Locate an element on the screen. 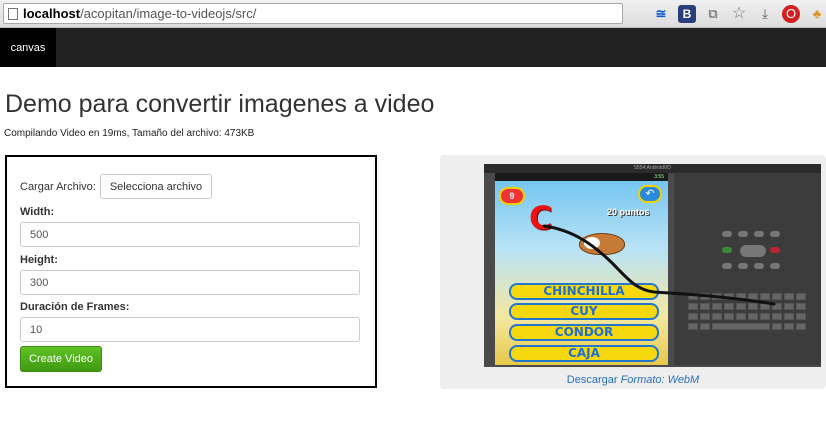  download-webm-link: Descargar Formato: WebM is located at coordinates (633, 380).